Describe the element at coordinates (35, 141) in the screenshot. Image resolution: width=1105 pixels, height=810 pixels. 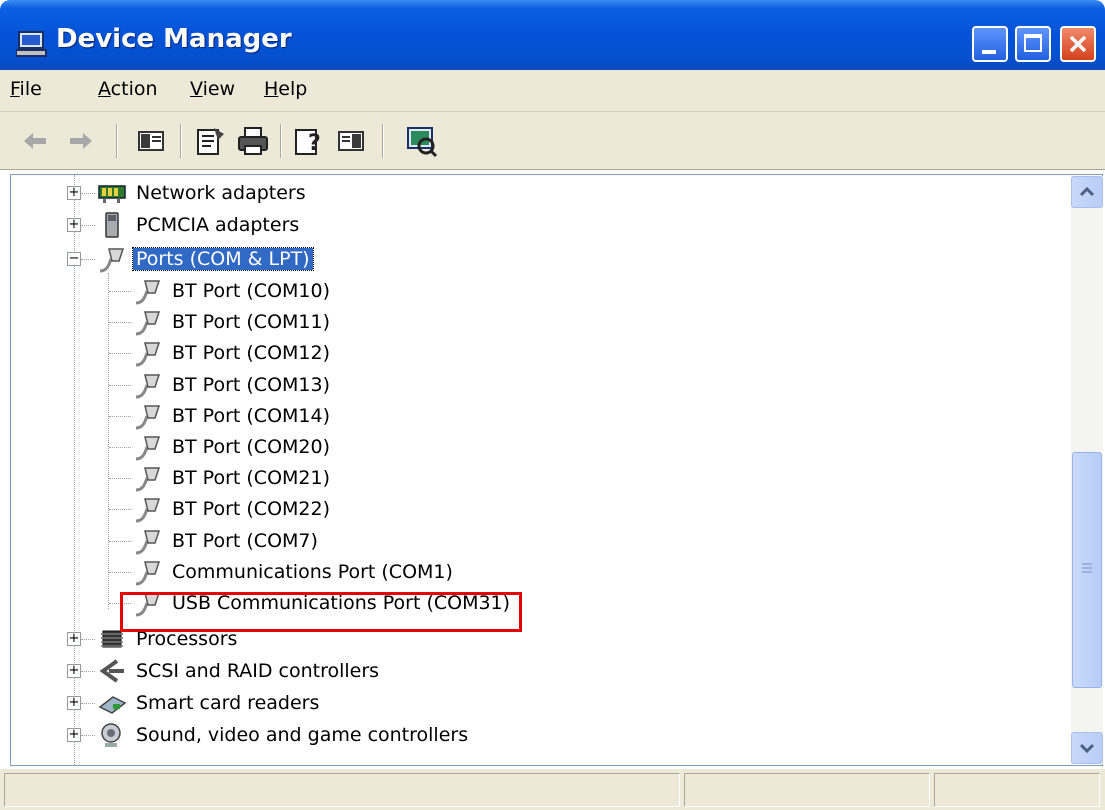
I see `back-arrow-icon` at that location.